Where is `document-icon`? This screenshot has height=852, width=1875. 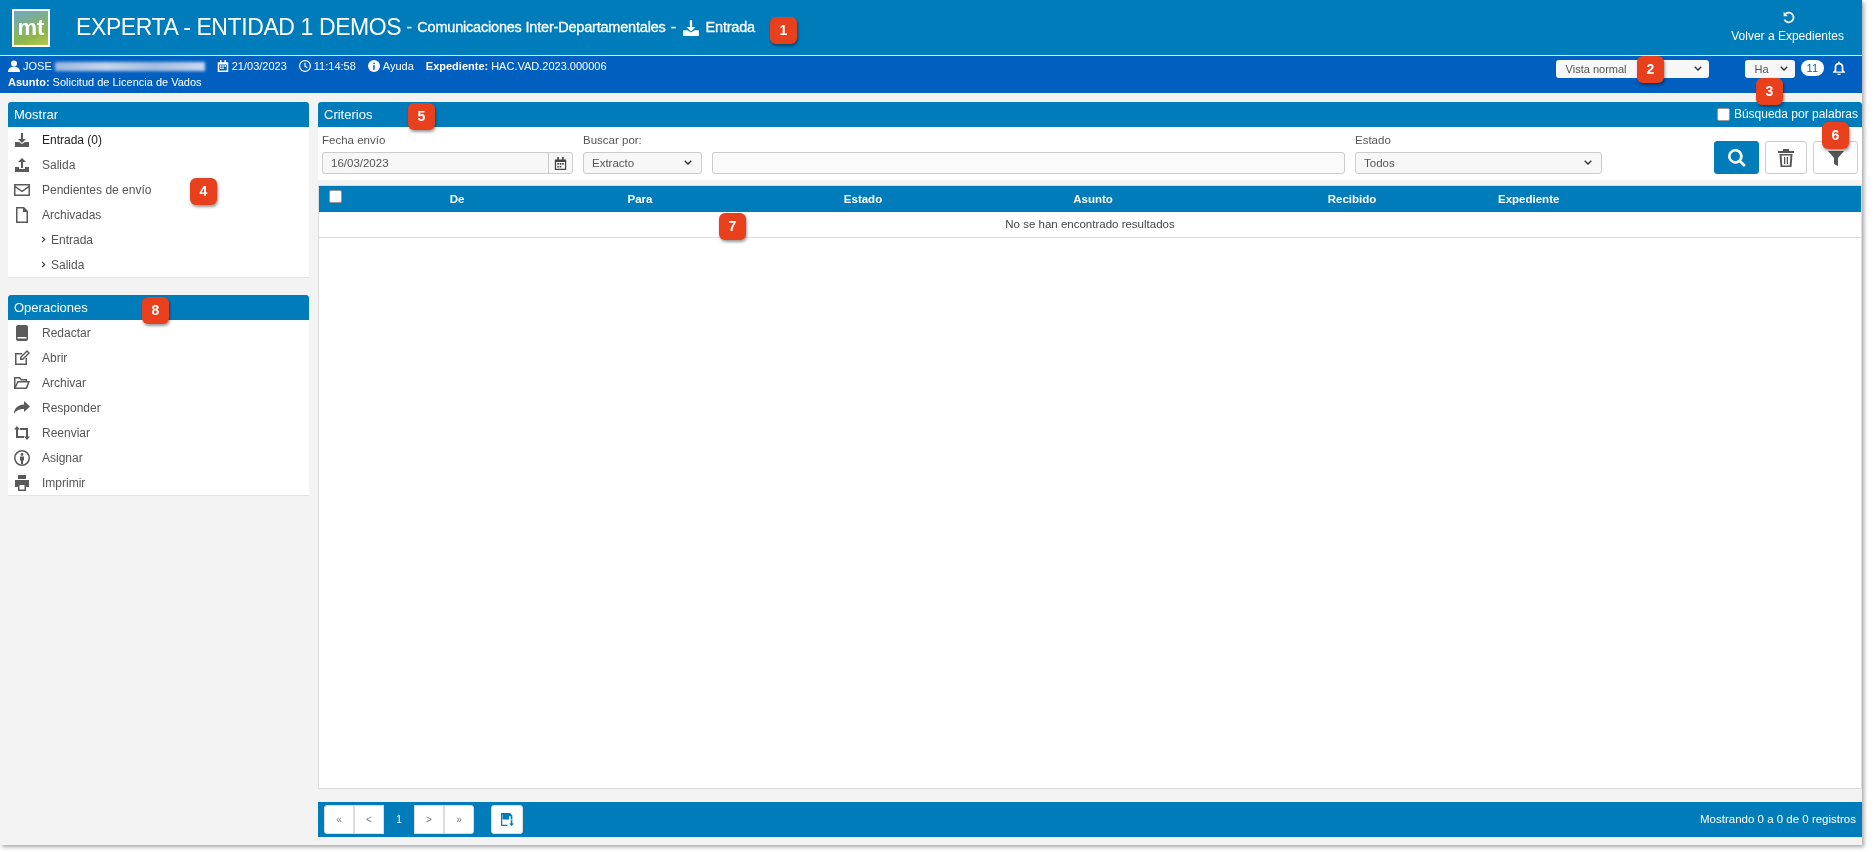
document-icon is located at coordinates (22, 214).